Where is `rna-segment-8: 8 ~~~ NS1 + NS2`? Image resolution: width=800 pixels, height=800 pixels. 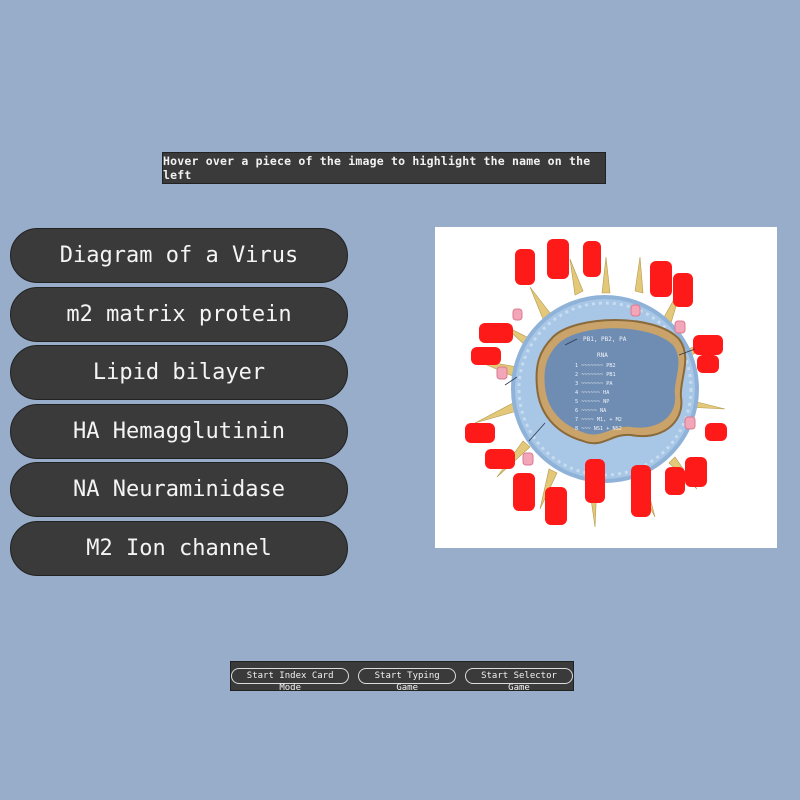
rna-segment-8: 8 ~~~ NS1 + NS2 is located at coordinates (598, 429).